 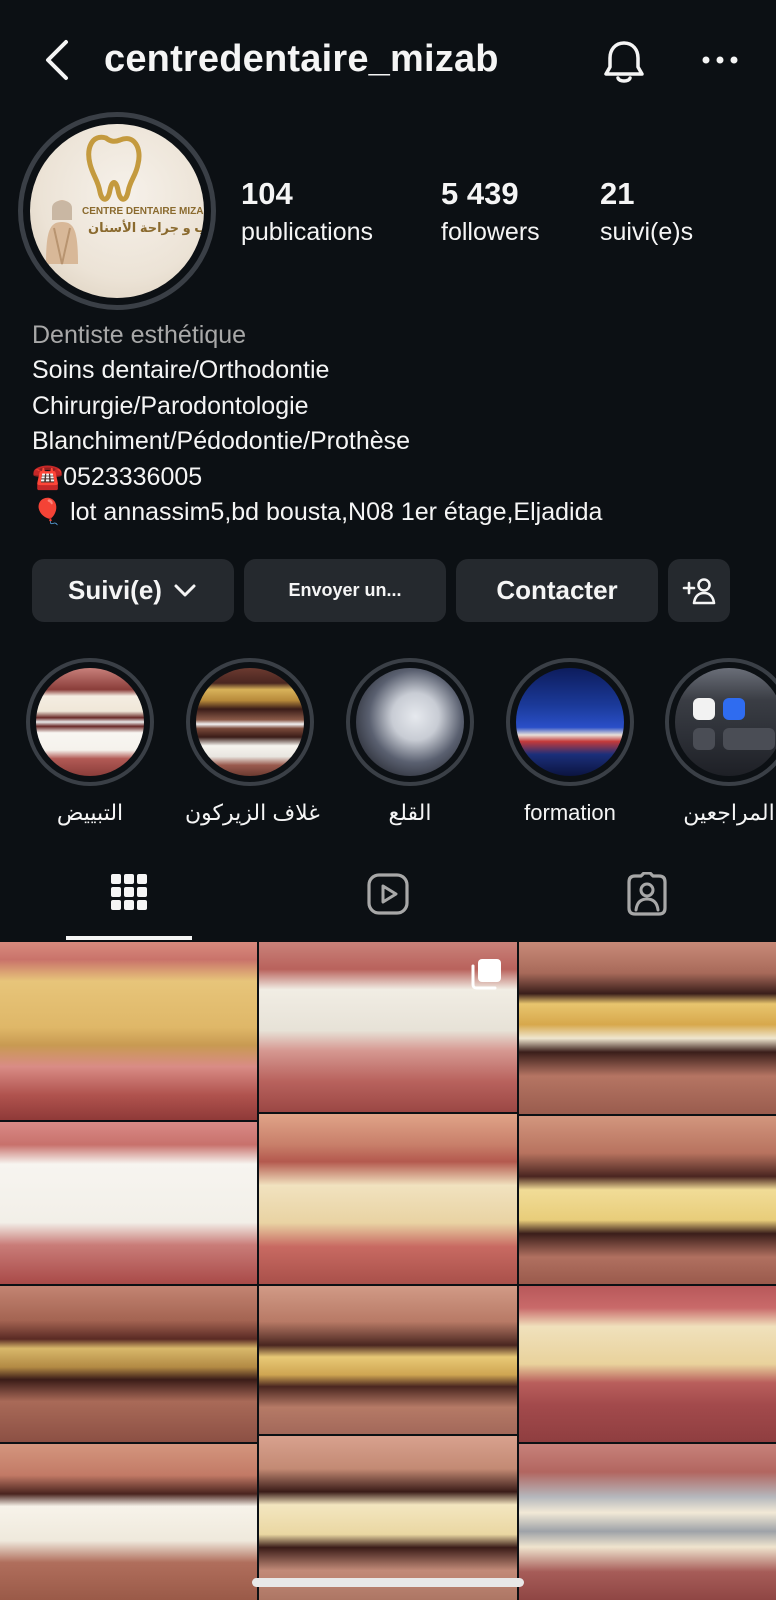 I want to click on avatar-logo-line2: طب و جراحة الأسنان, so click(x=146, y=227).